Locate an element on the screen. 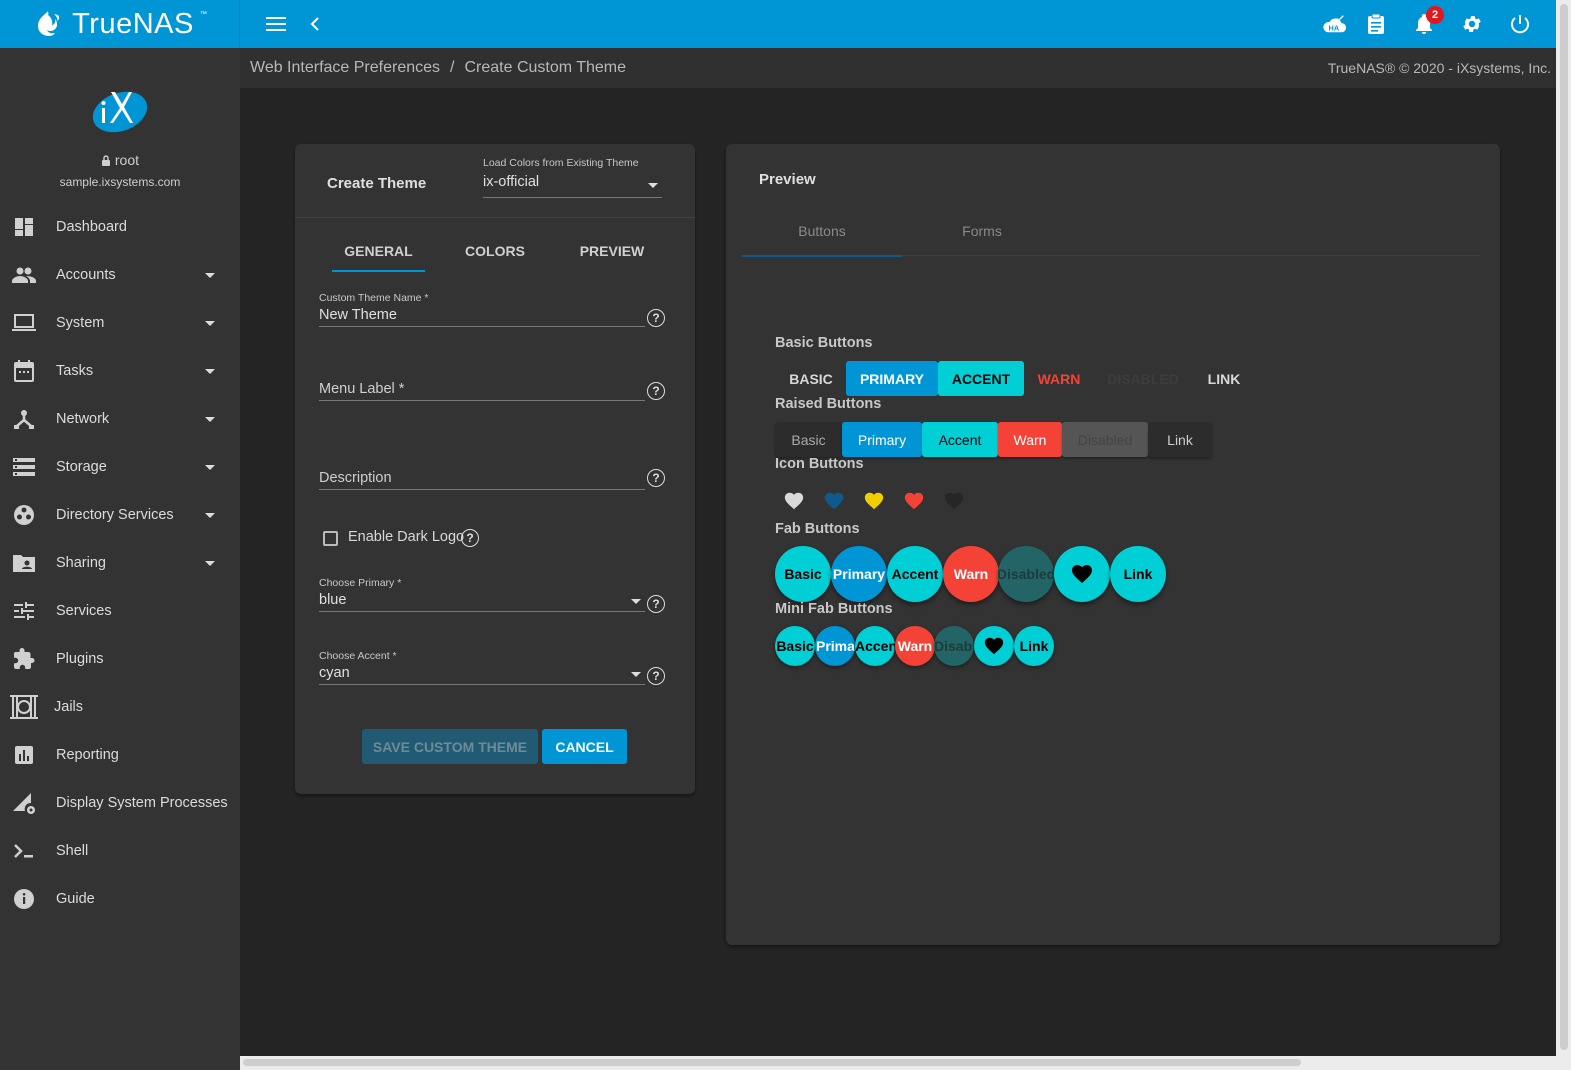  warn-button: WARN is located at coordinates (1059, 378).